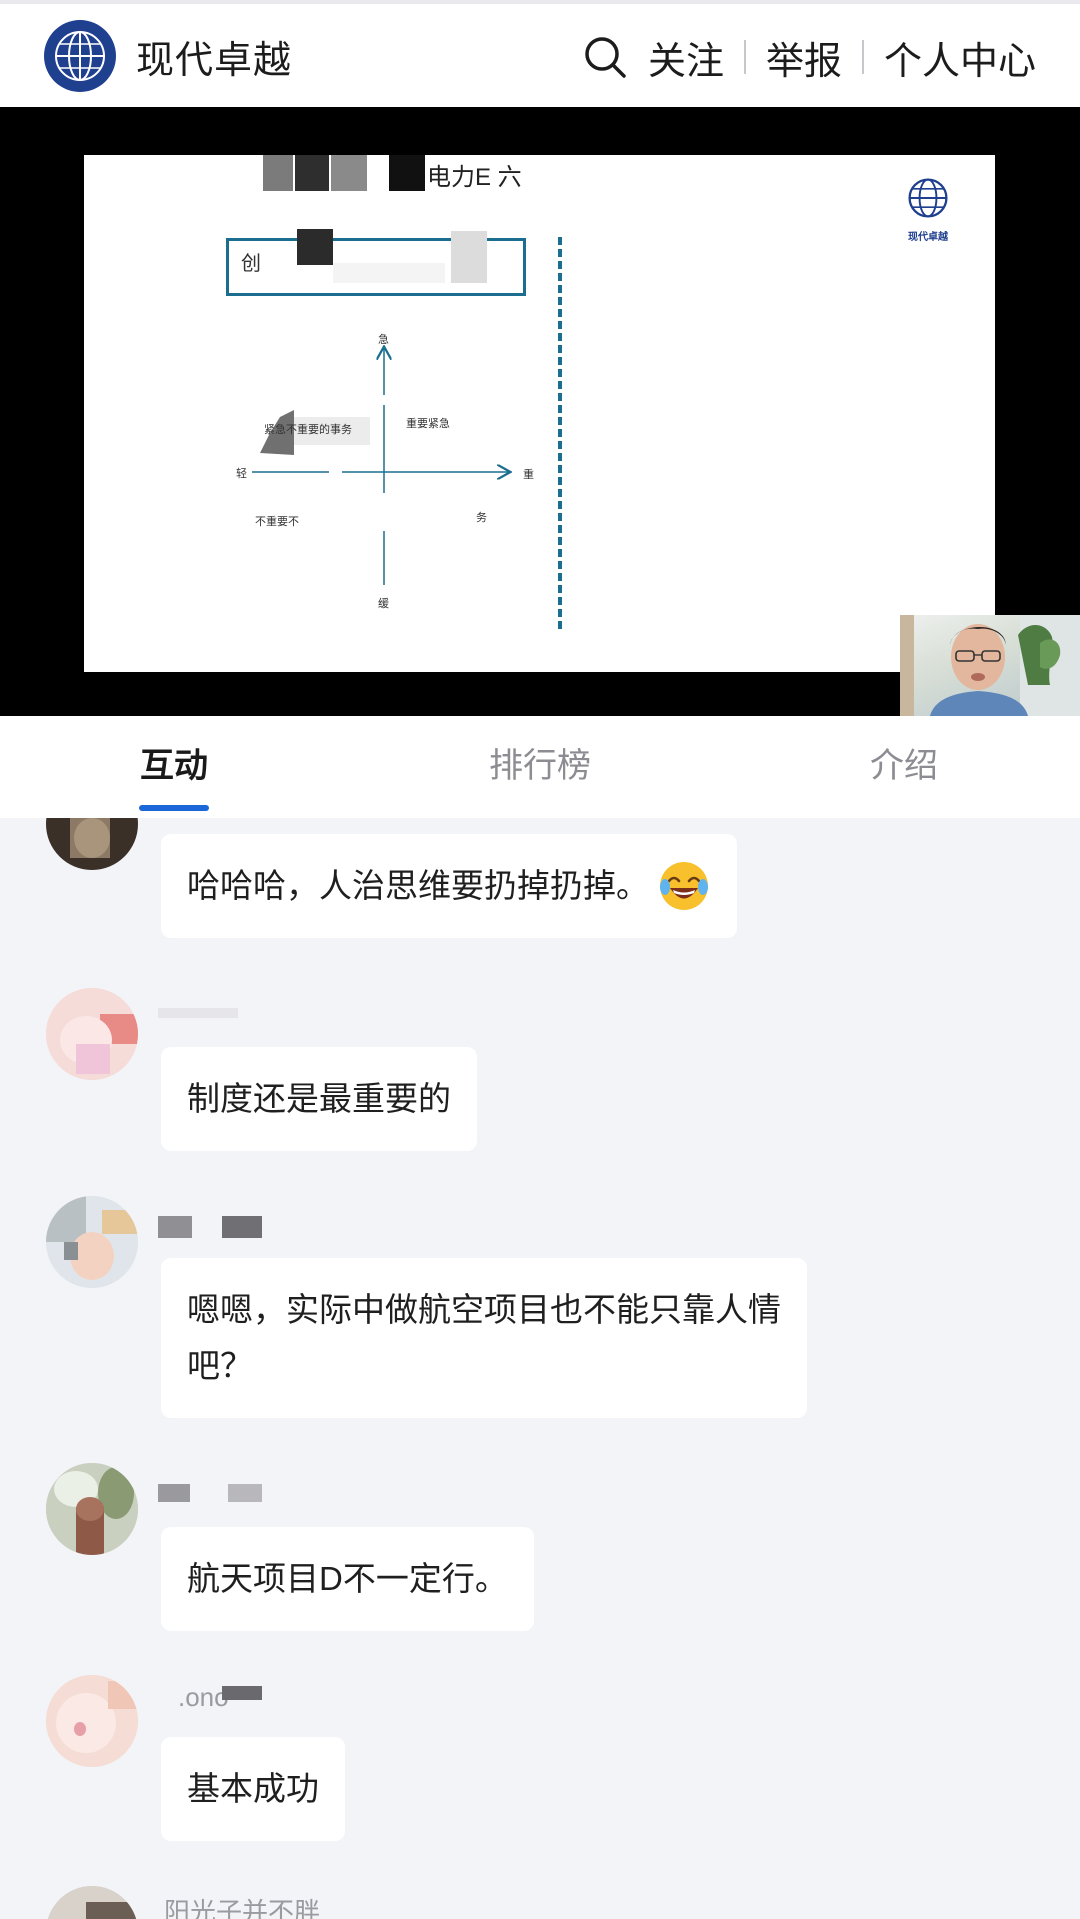 This screenshot has width=1080, height=1919. What do you see at coordinates (383, 604) in the screenshot?
I see `axis-bottom-label: 缓` at bounding box center [383, 604].